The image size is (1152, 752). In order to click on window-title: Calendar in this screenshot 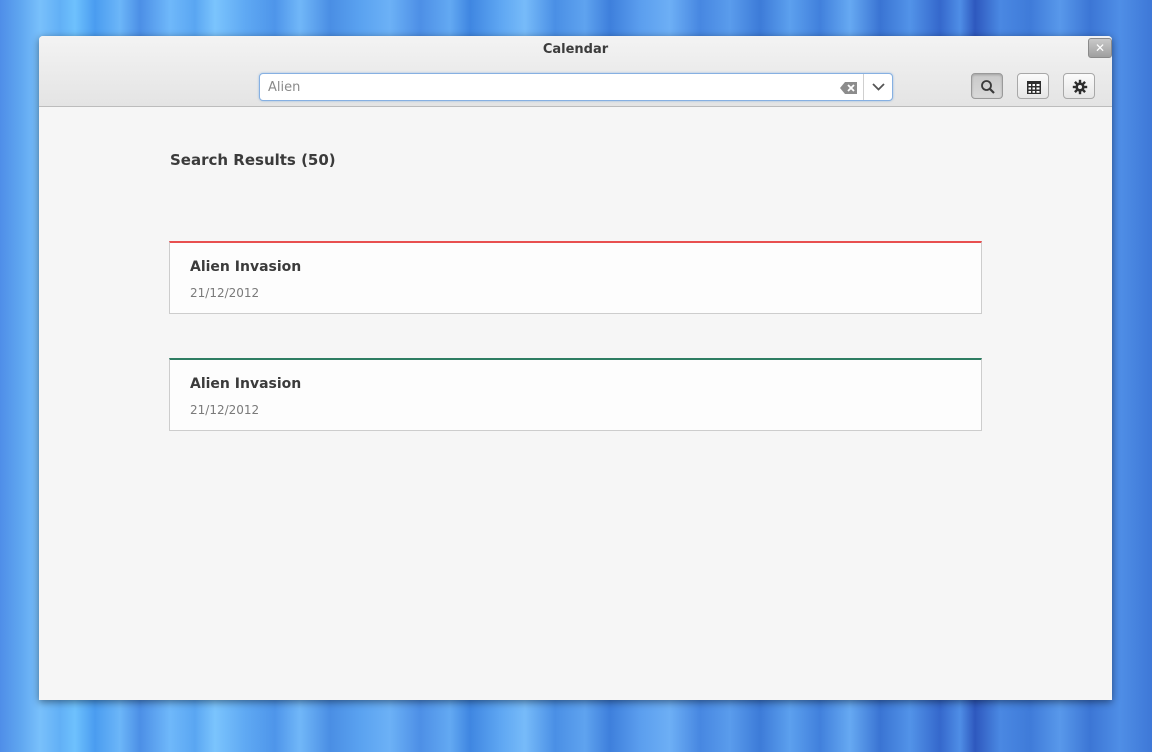, I will do `click(575, 49)`.